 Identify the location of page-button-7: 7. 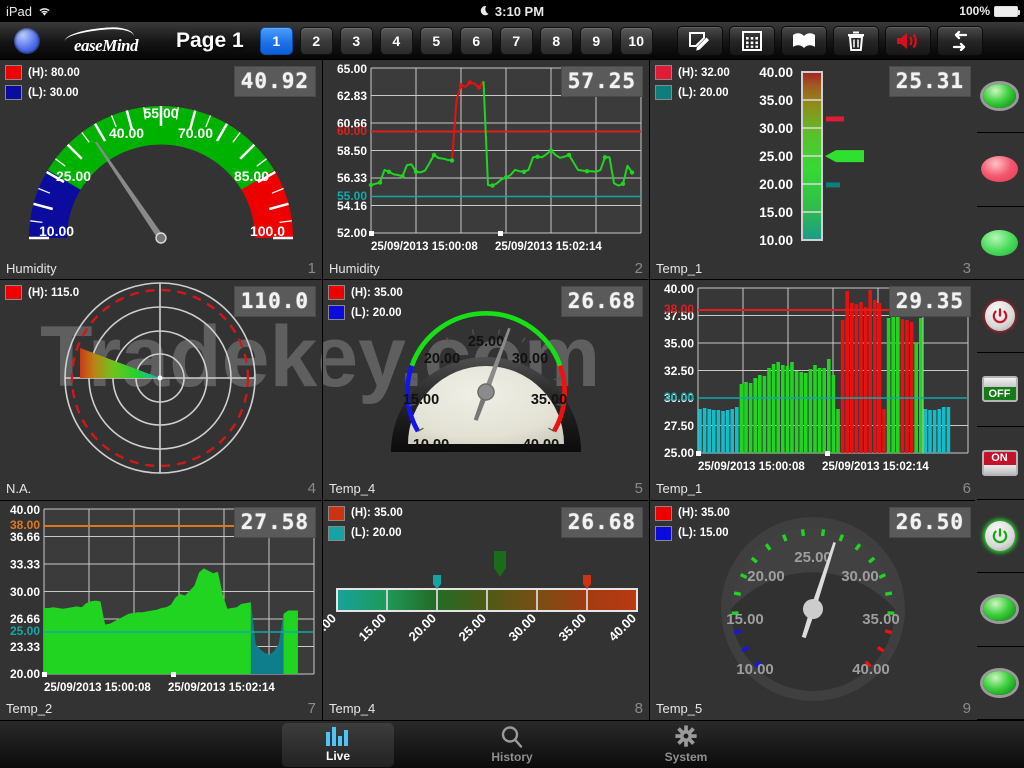
(516, 40).